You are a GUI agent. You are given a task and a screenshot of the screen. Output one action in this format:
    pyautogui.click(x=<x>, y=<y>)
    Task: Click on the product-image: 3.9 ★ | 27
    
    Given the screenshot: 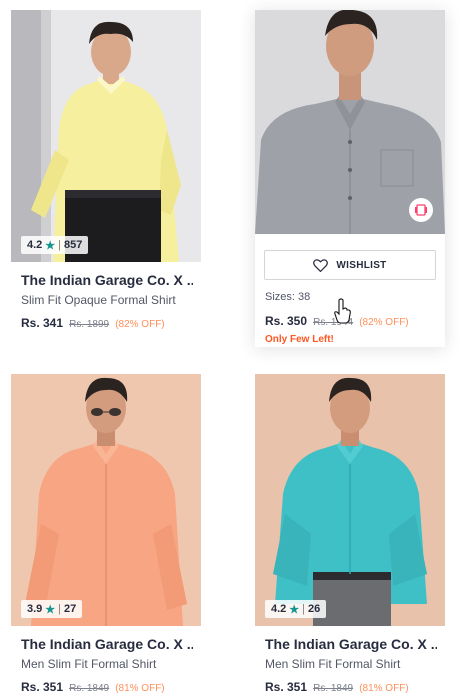 What is the action you would take?
    pyautogui.click(x=106, y=500)
    